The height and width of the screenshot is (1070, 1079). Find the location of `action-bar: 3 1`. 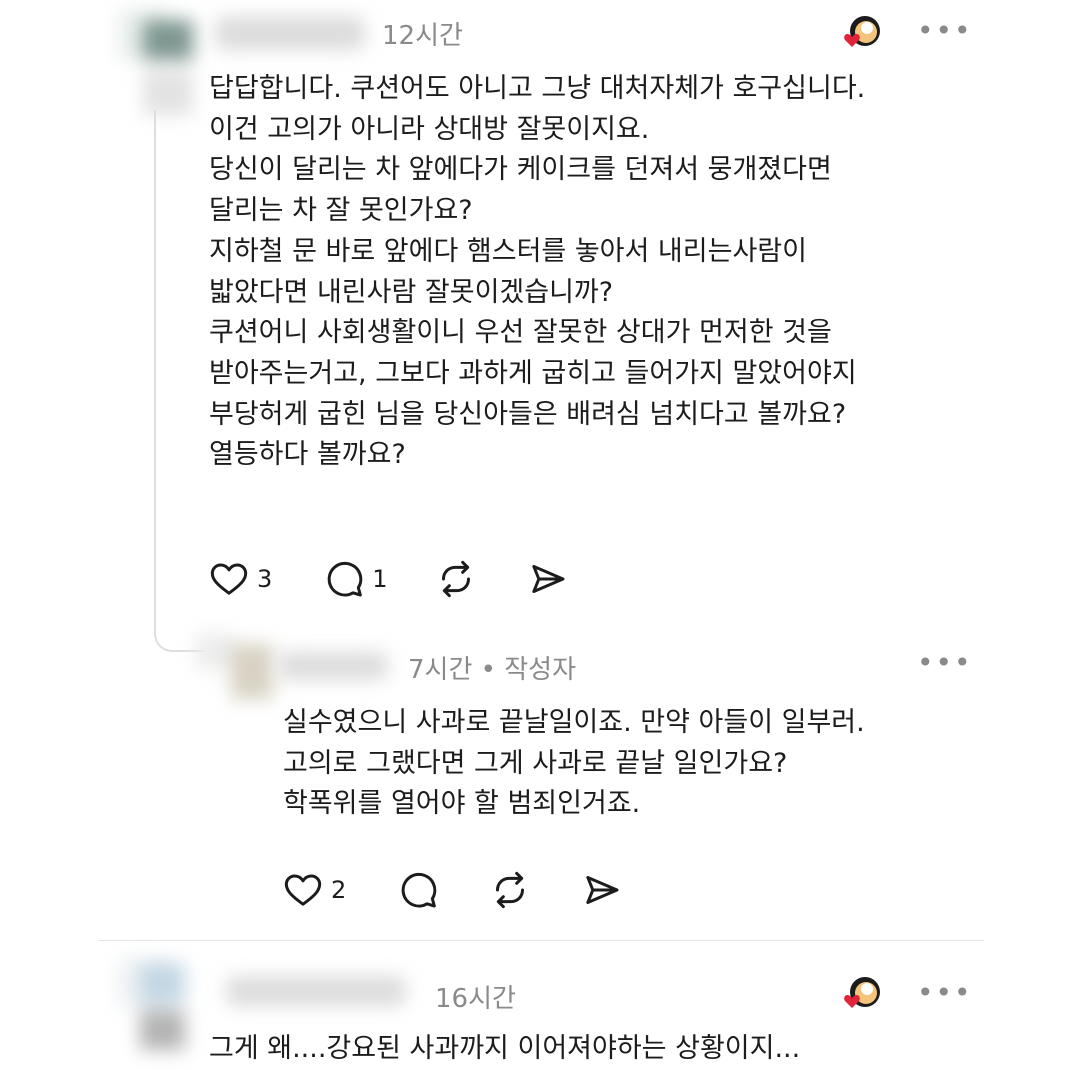

action-bar: 3 1 is located at coordinates (388, 579).